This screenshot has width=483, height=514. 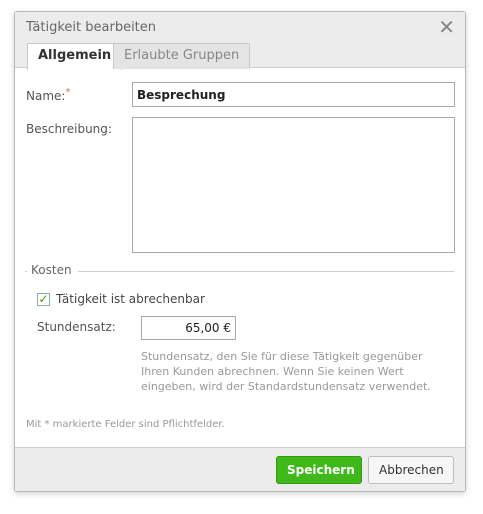 I want to click on billable-label: Tätigkeit ist abrechenbar, so click(x=130, y=299).